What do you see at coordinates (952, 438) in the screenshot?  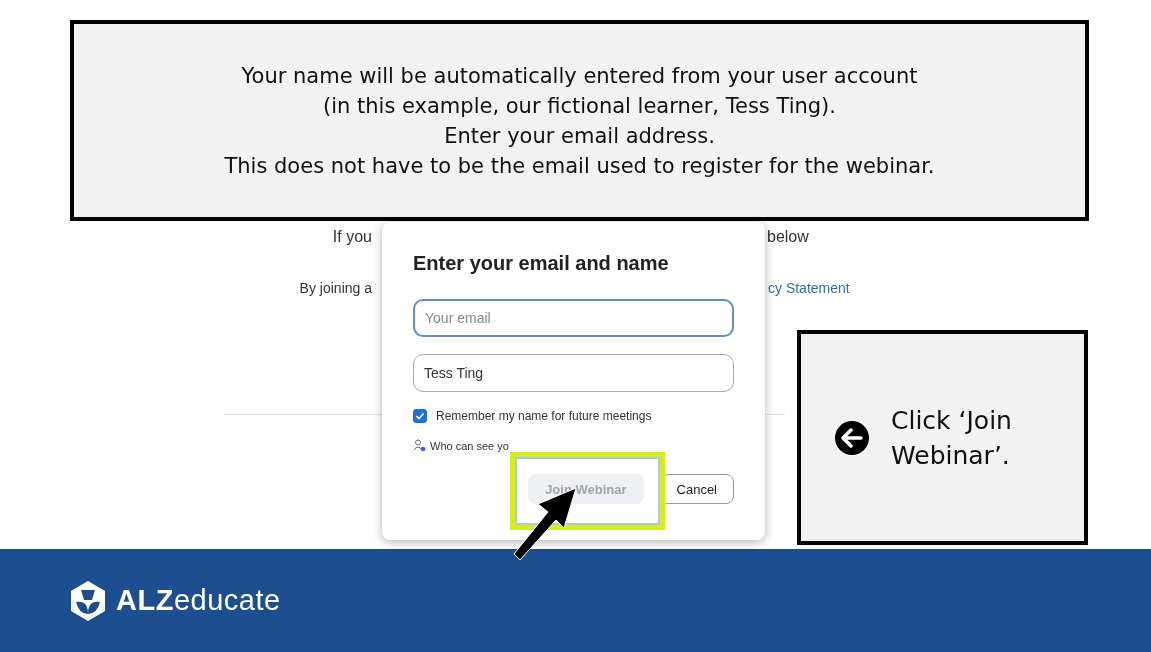 I see `callout-text: Click ‘Join Webinar’.` at bounding box center [952, 438].